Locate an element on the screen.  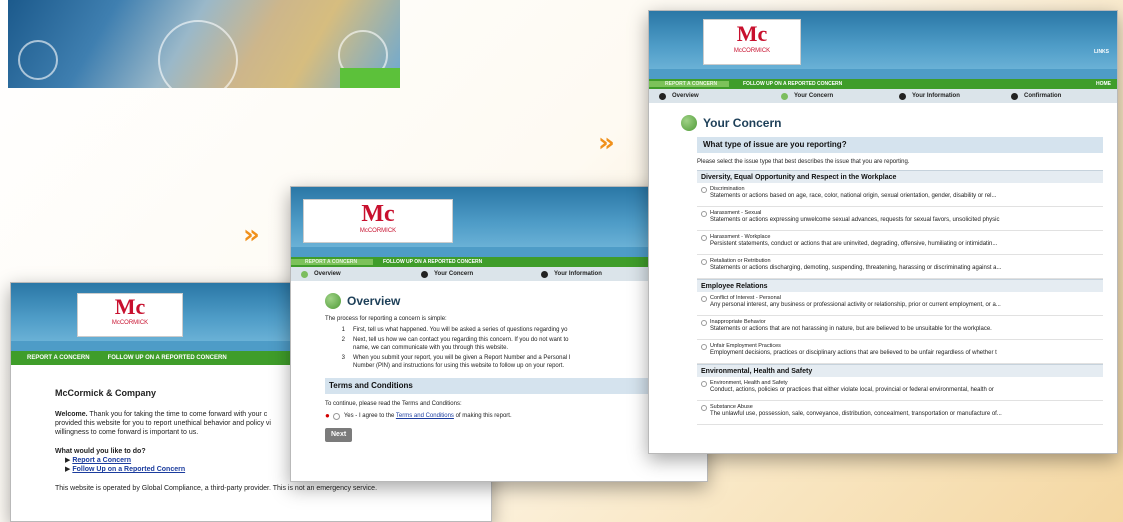
follow-up-link: Follow Up on a Reported Concern is located at coordinates (128, 469).